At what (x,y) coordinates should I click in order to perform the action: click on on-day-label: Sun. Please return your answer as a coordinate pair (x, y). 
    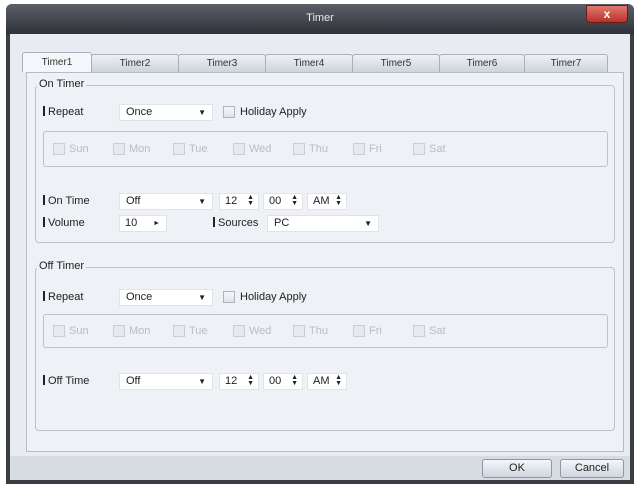
    Looking at the image, I should click on (79, 149).